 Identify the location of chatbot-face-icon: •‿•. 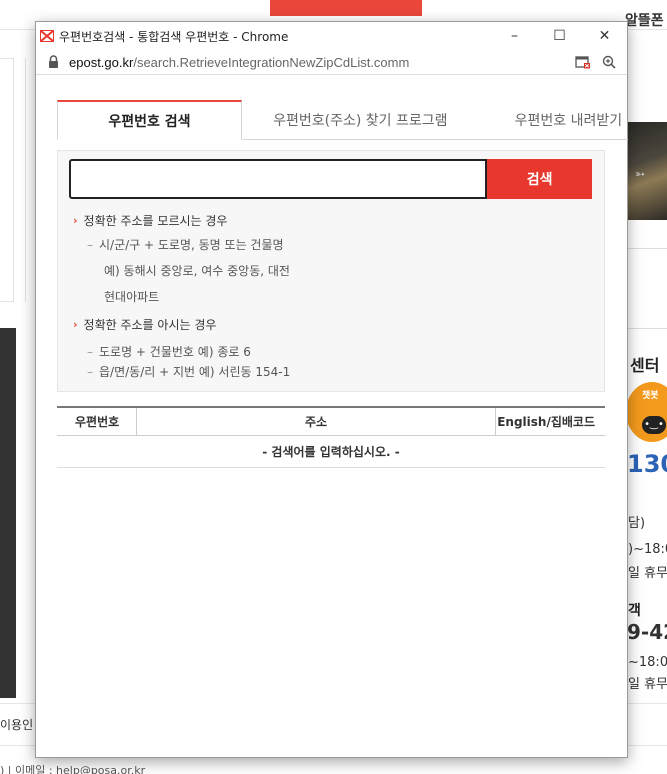
(654, 425).